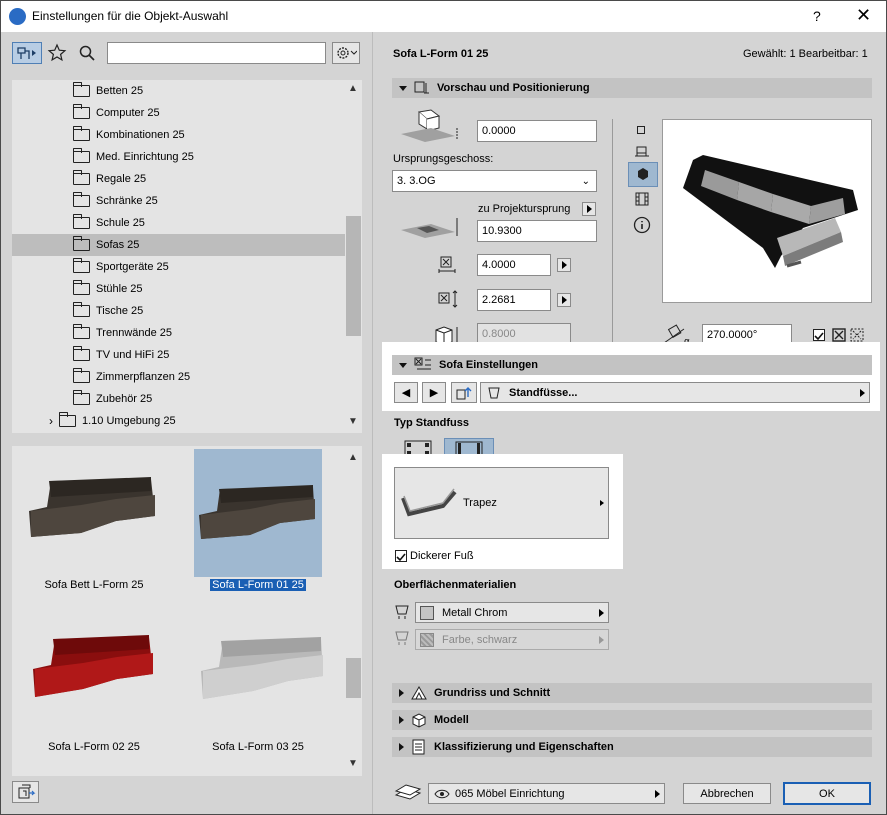 This screenshot has height=815, width=887. I want to click on mirror-x-icon, so click(839, 335).